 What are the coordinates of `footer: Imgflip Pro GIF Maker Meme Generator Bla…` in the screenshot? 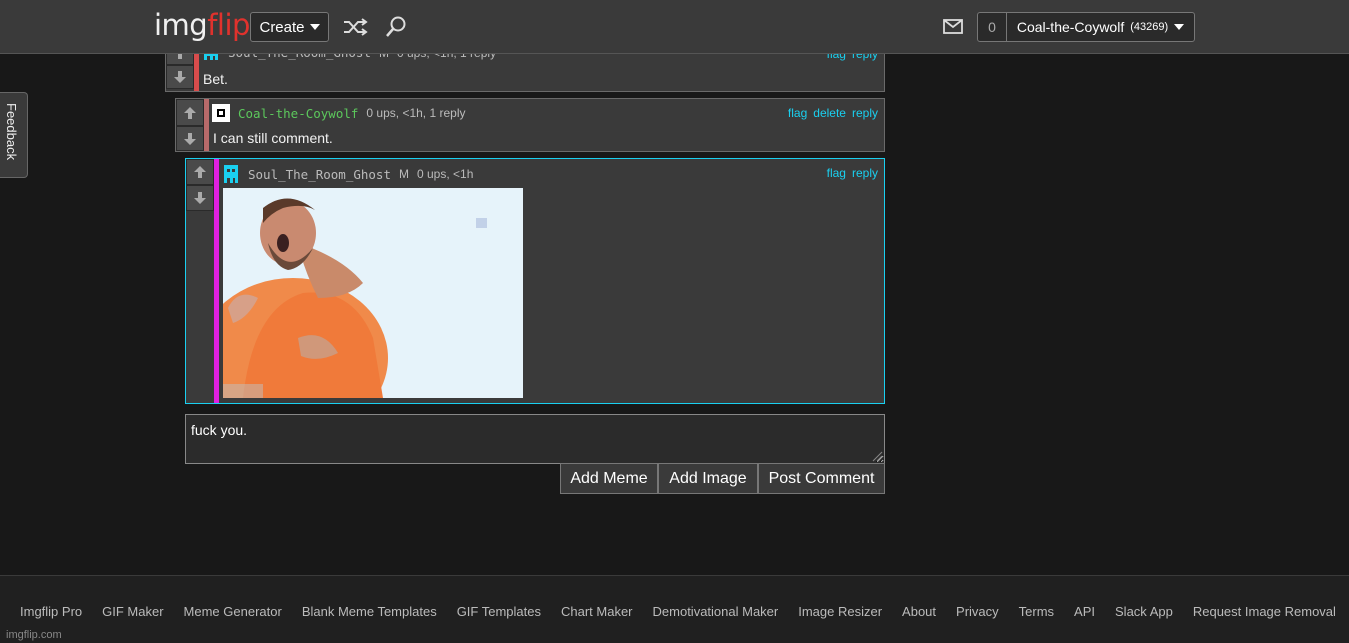 It's located at (674, 609).